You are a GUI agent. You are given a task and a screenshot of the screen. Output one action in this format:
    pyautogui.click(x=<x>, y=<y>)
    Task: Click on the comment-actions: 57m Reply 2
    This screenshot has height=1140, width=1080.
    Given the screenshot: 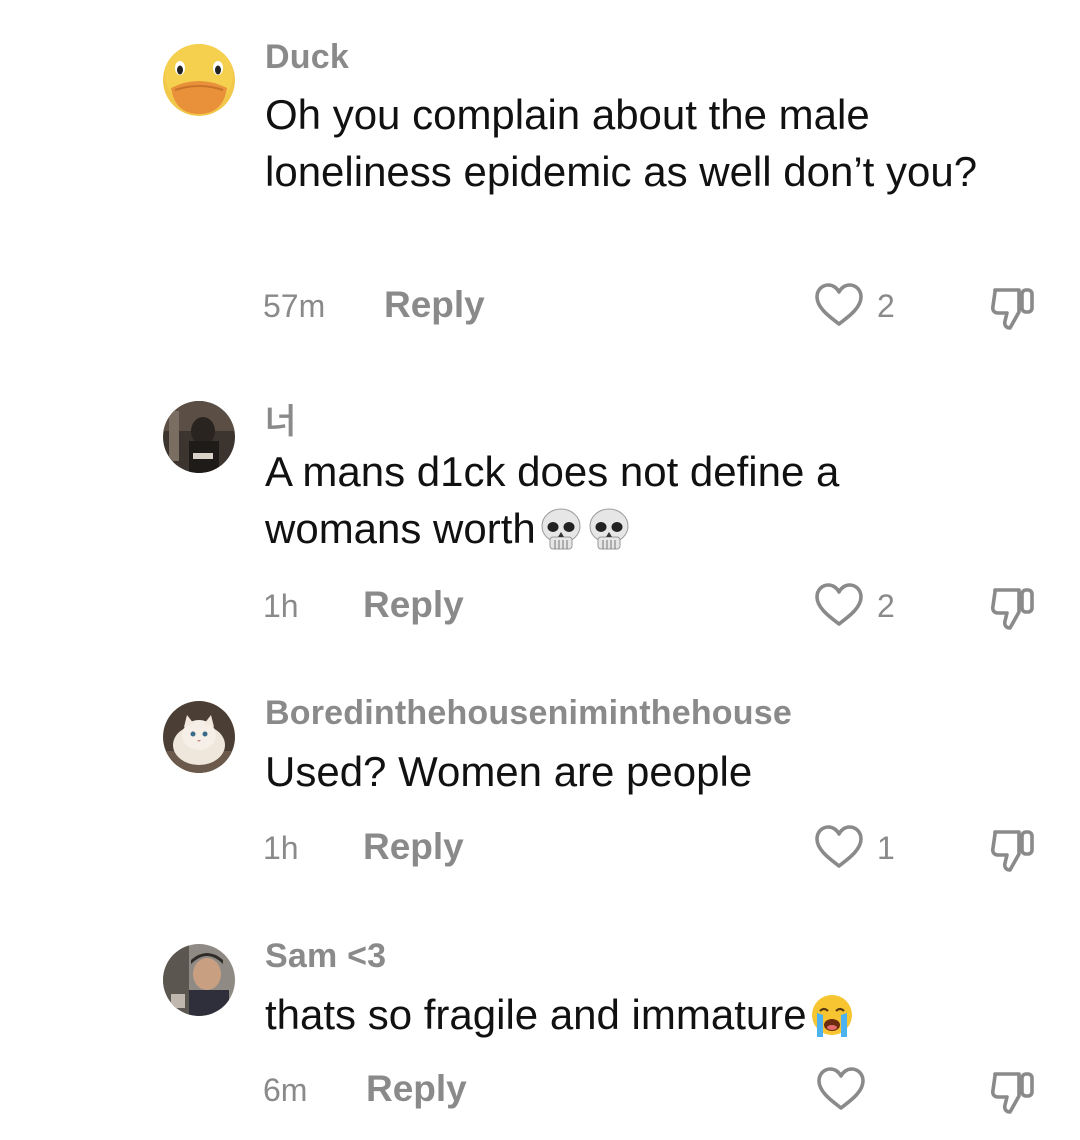 What is the action you would take?
    pyautogui.click(x=540, y=307)
    